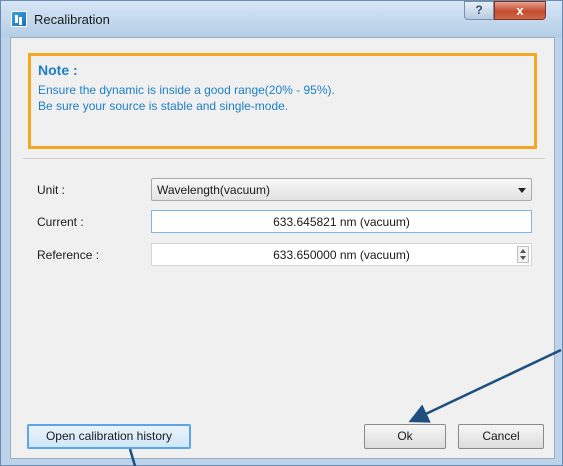 The image size is (563, 466). Describe the element at coordinates (68, 255) in the screenshot. I see `reference-label: Reference :` at that location.